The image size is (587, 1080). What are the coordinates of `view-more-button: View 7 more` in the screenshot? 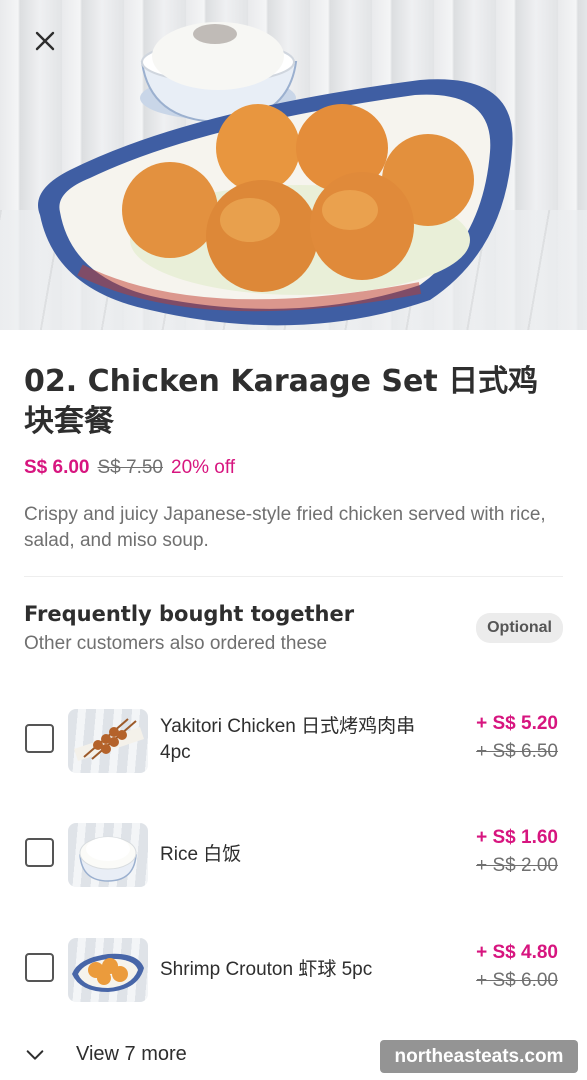 It's located at (105, 1054).